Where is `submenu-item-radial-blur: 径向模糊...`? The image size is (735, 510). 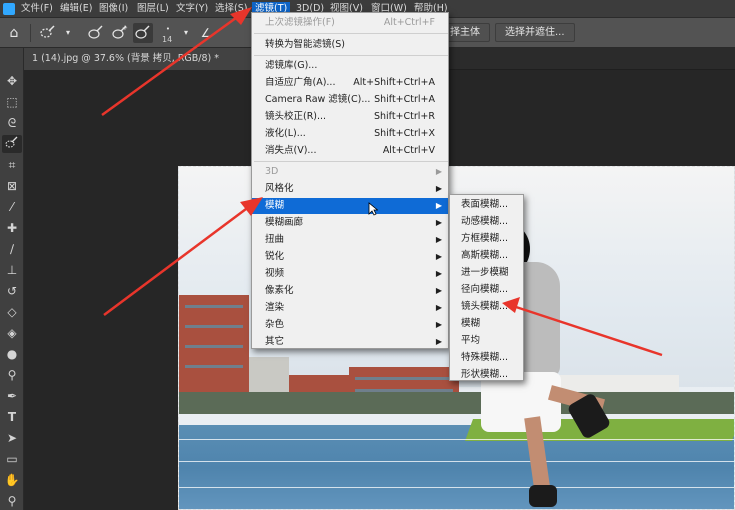
submenu-item-radial-blur: 径向模糊... is located at coordinates (486, 289).